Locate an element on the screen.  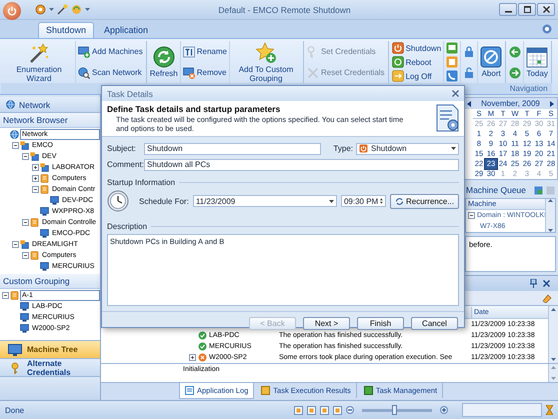
scroll-up-icon is located at coordinates (553, 367).